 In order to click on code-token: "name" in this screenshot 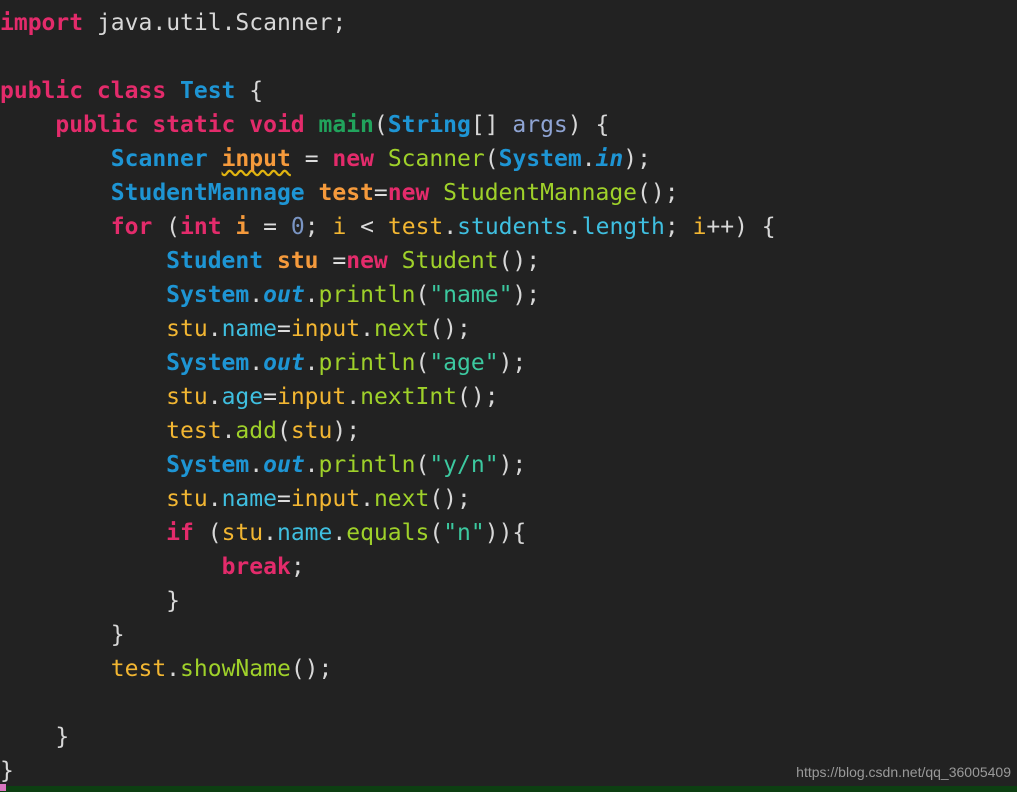, I will do `click(471, 295)`.